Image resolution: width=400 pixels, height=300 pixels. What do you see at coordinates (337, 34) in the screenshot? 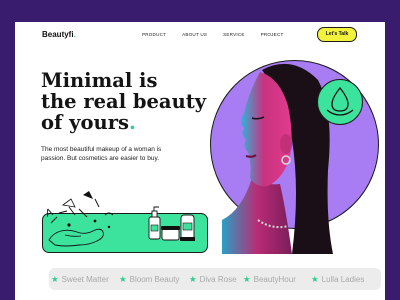
I see `lets-talk-button: Let's Talk` at bounding box center [337, 34].